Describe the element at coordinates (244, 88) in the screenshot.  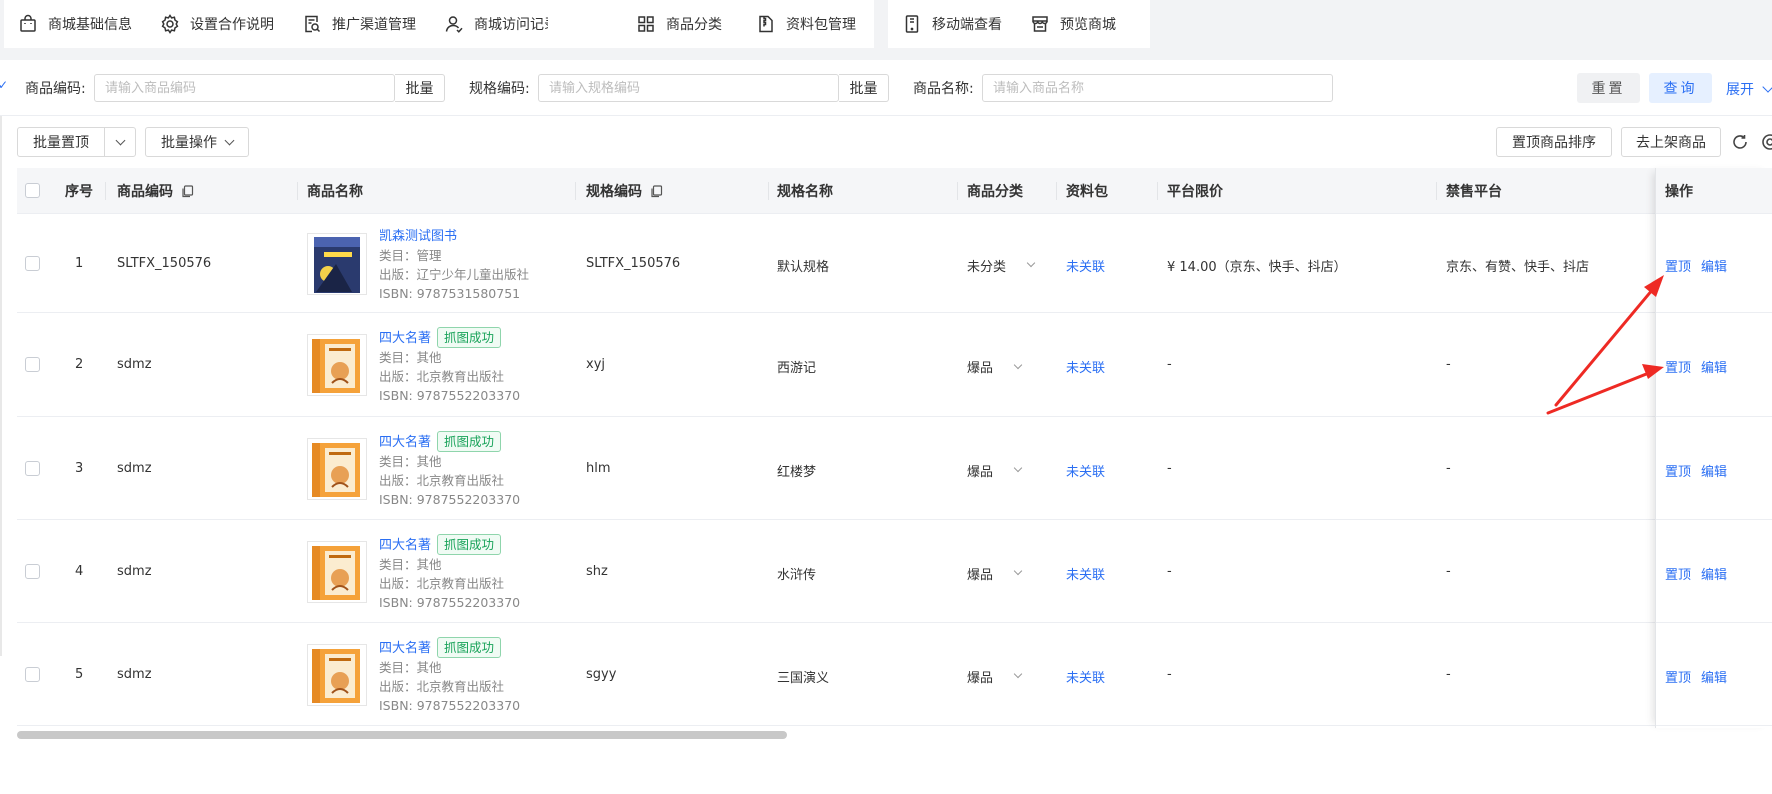
I see `product-code-input` at that location.